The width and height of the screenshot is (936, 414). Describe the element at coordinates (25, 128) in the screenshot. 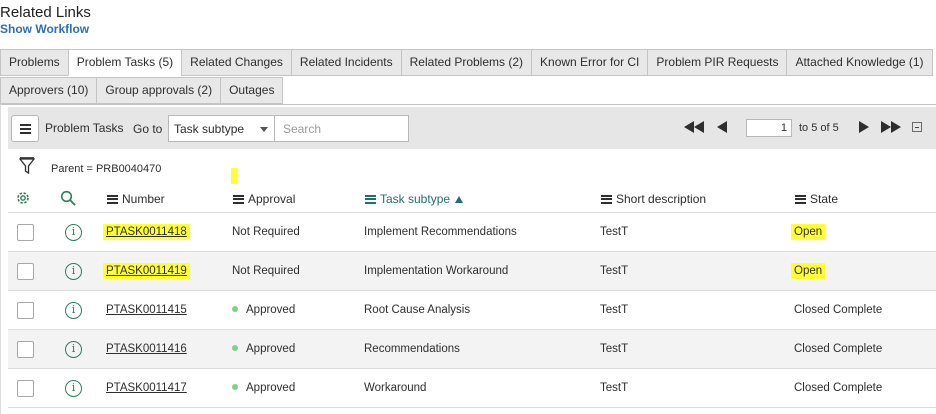

I see `menu-icon` at that location.